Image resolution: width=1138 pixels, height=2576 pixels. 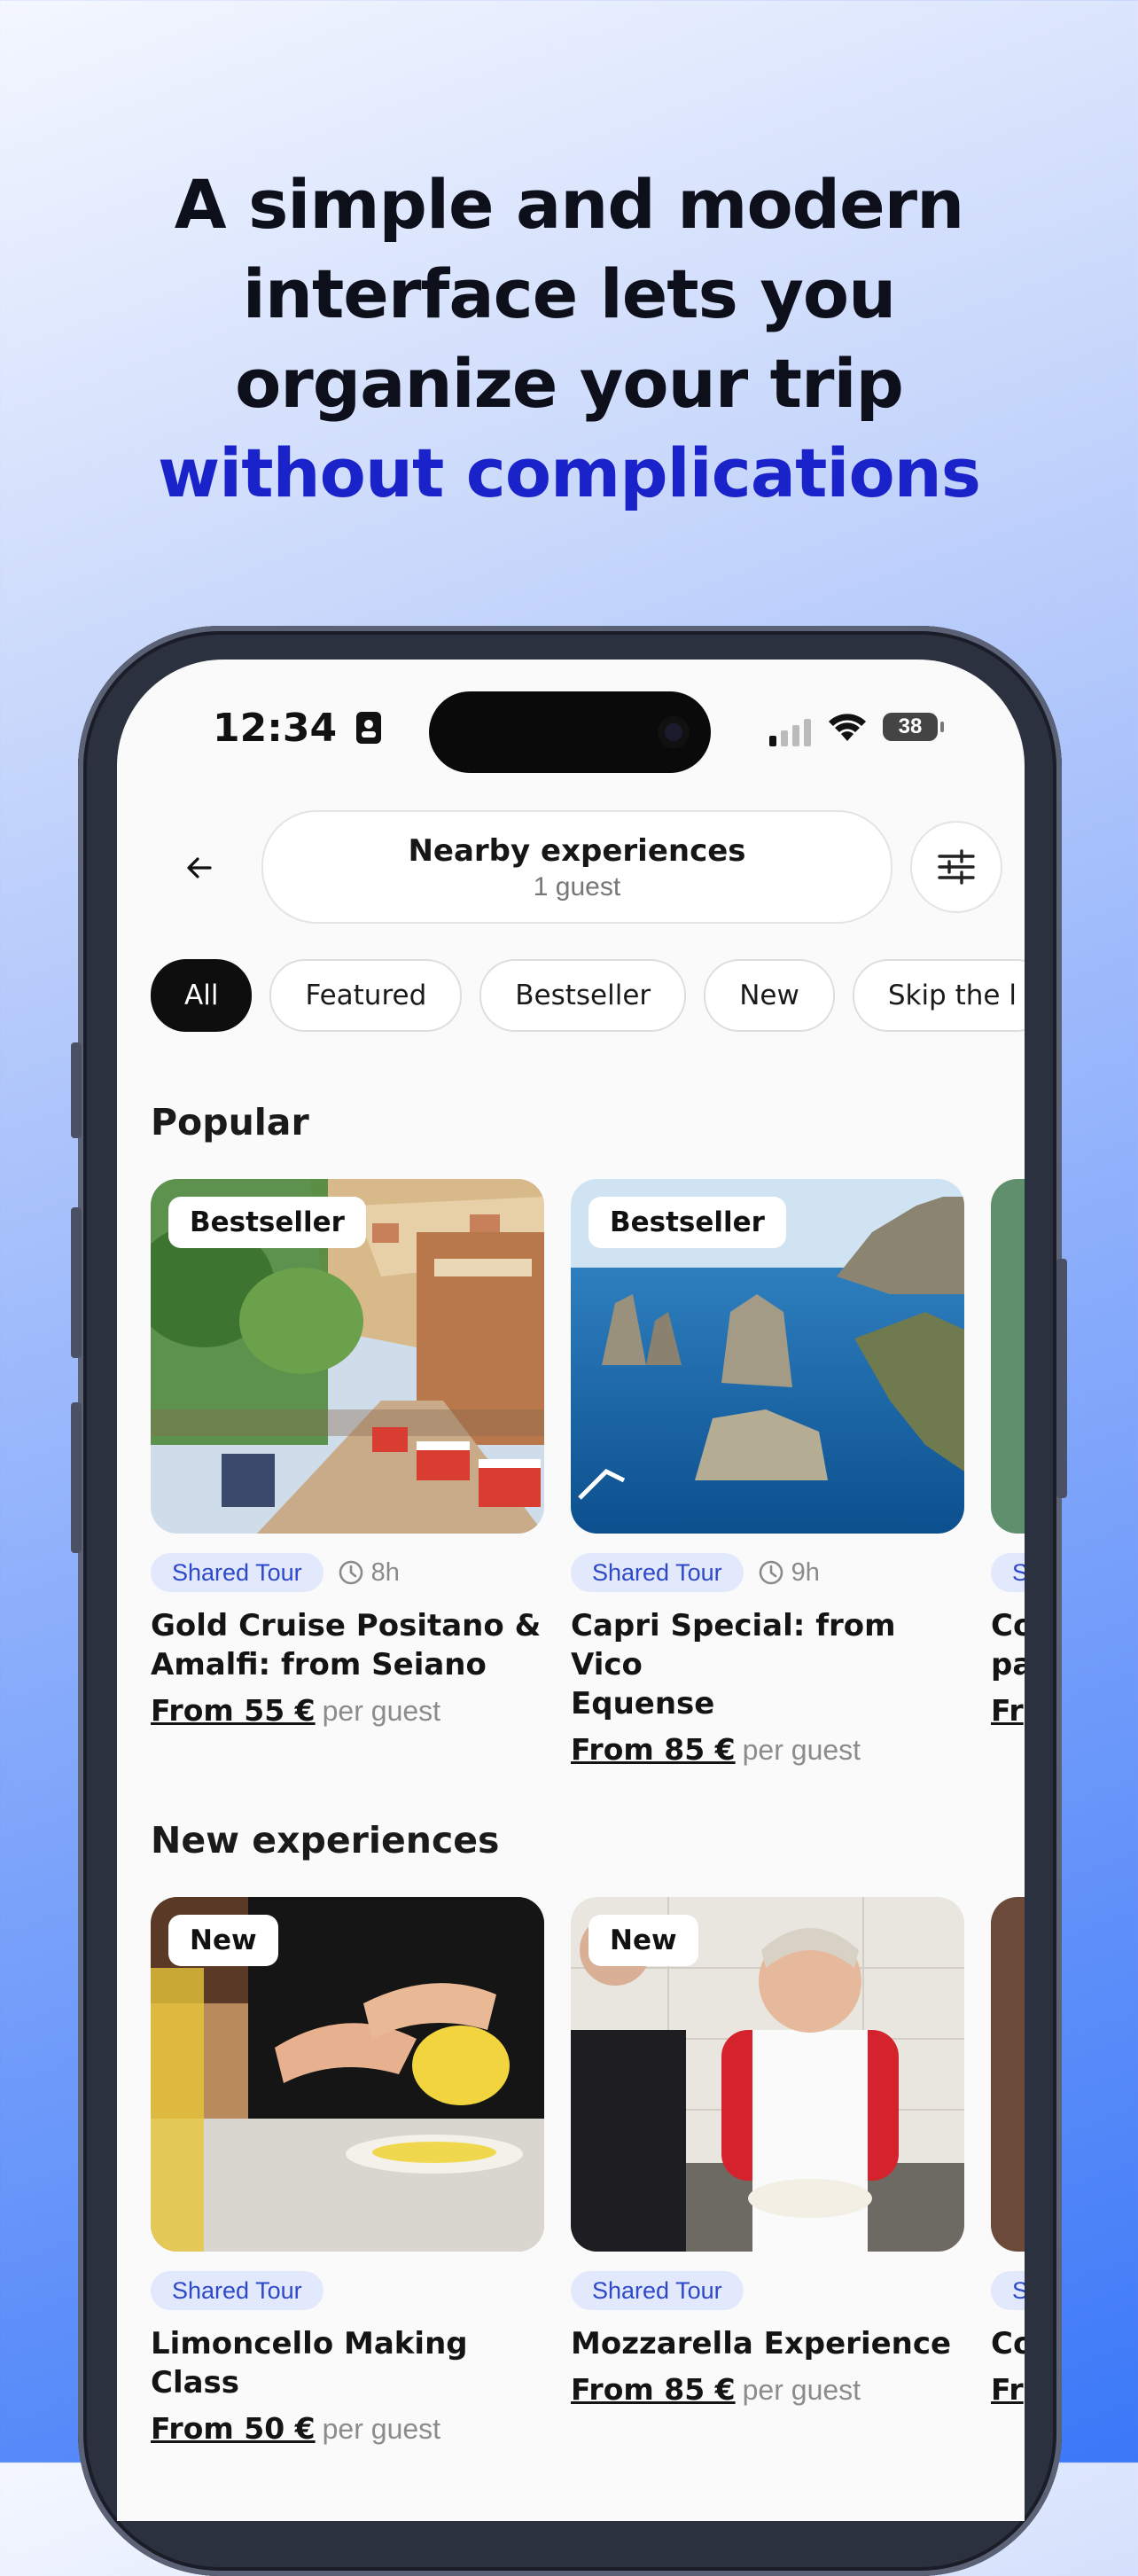 I want to click on id-card-icon, so click(x=369, y=728).